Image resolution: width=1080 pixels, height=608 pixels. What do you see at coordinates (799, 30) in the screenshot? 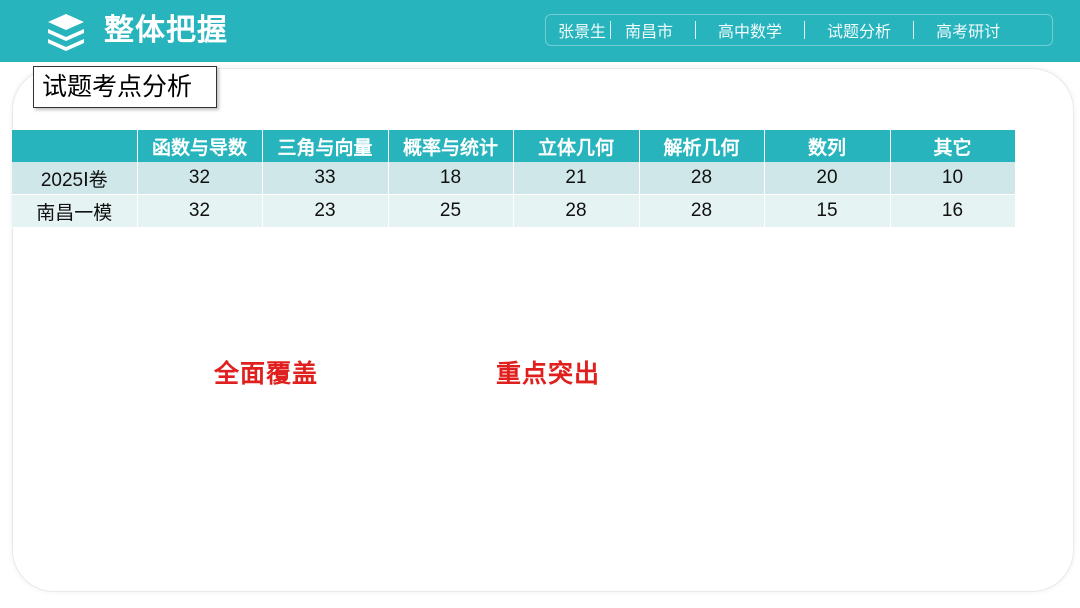
I see `header-nav: 张景生 南昌市 高中数学 试题分析 高考研讨` at bounding box center [799, 30].